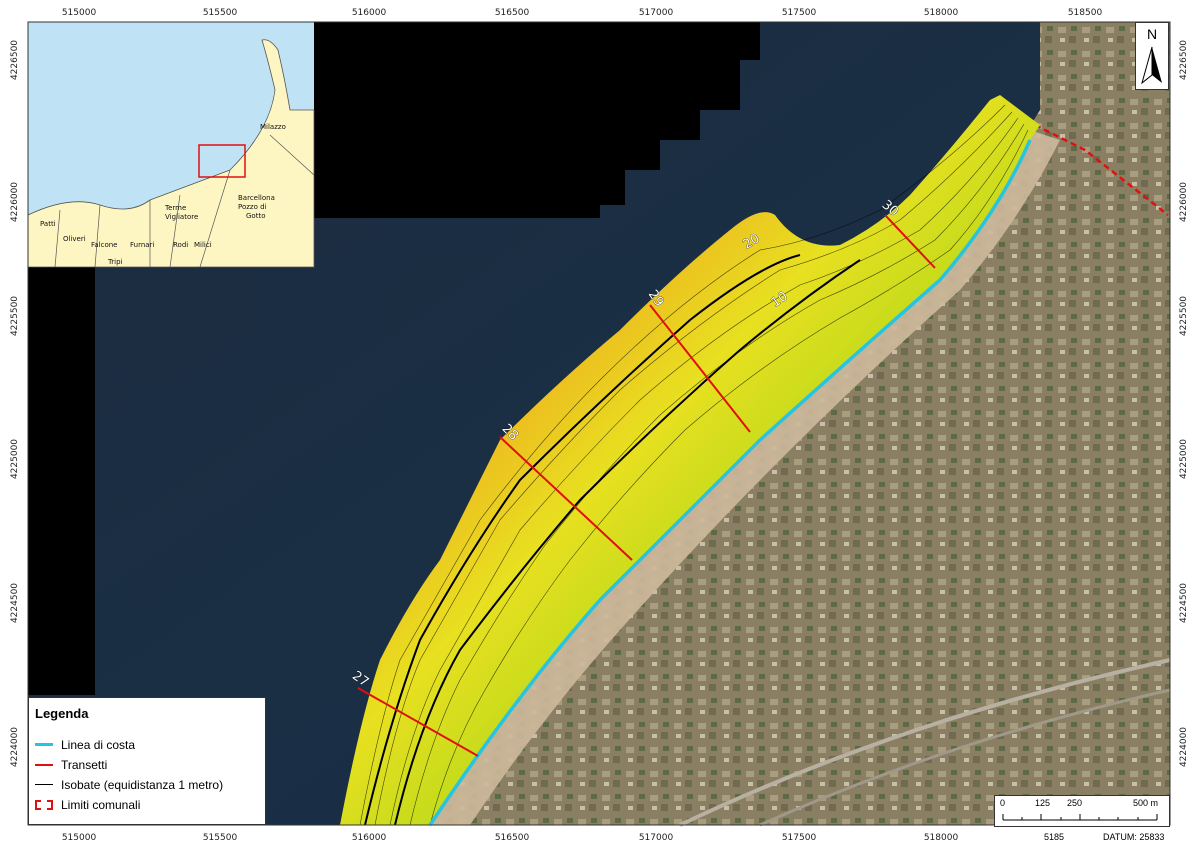 The width and height of the screenshot is (1200, 849). Describe the element at coordinates (1085, 13) in the screenshot. I see `svg-text: 518500` at that location.